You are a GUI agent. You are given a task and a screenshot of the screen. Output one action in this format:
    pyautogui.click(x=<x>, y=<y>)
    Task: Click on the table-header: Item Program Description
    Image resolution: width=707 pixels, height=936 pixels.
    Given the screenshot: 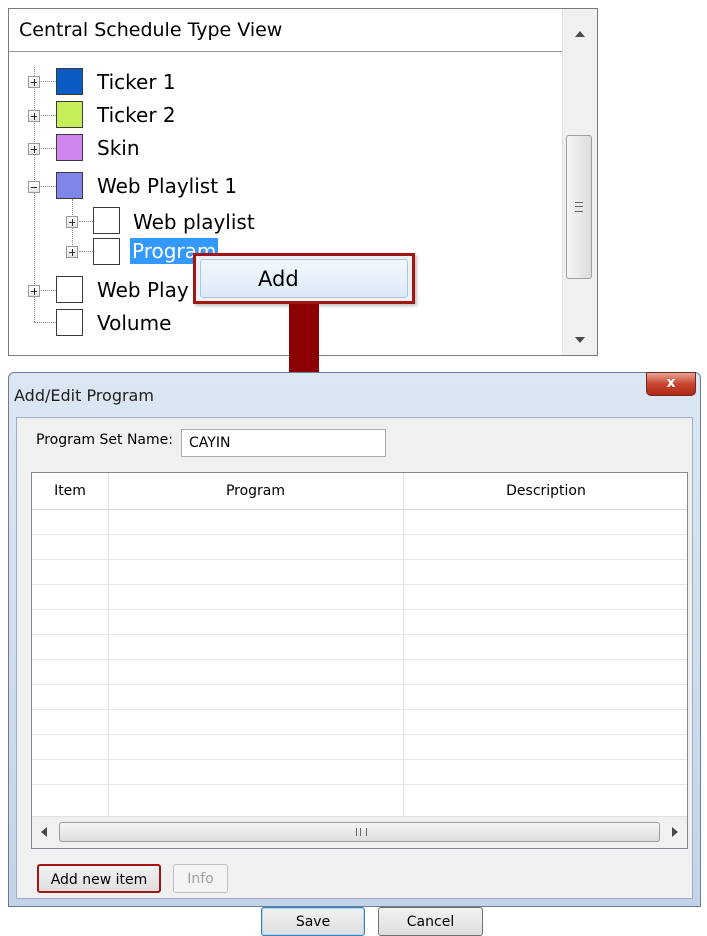 What is the action you would take?
    pyautogui.click(x=359, y=491)
    